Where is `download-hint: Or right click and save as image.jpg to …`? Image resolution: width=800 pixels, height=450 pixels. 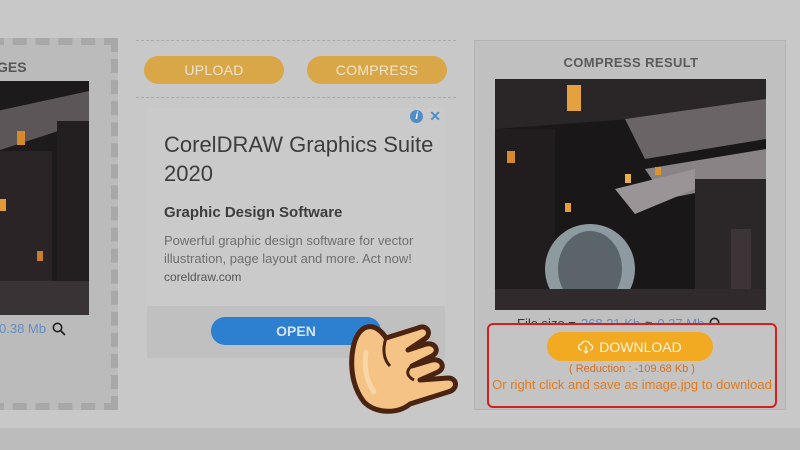 download-hint: Or right click and save as image.jpg to … is located at coordinates (632, 384).